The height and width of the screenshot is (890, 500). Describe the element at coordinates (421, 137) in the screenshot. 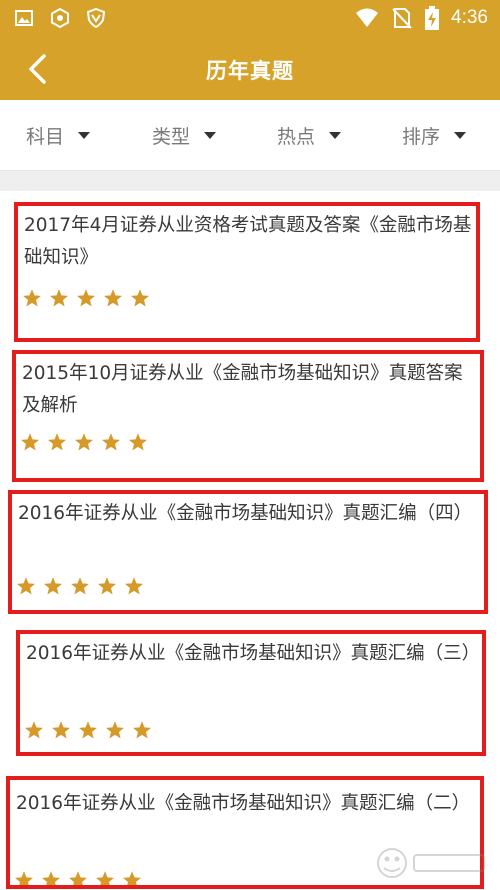

I see `filter-label: 排序` at that location.